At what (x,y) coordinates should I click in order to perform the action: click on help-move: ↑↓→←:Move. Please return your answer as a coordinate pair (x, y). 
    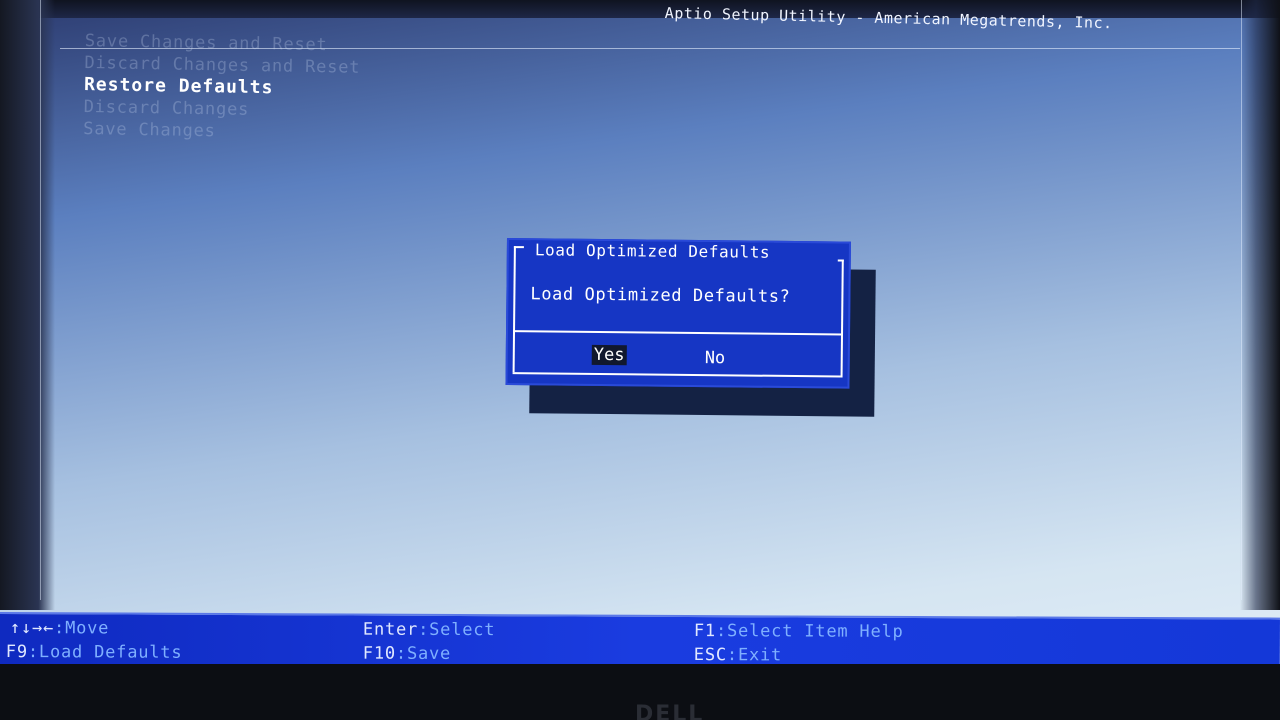
    Looking at the image, I should click on (59, 628).